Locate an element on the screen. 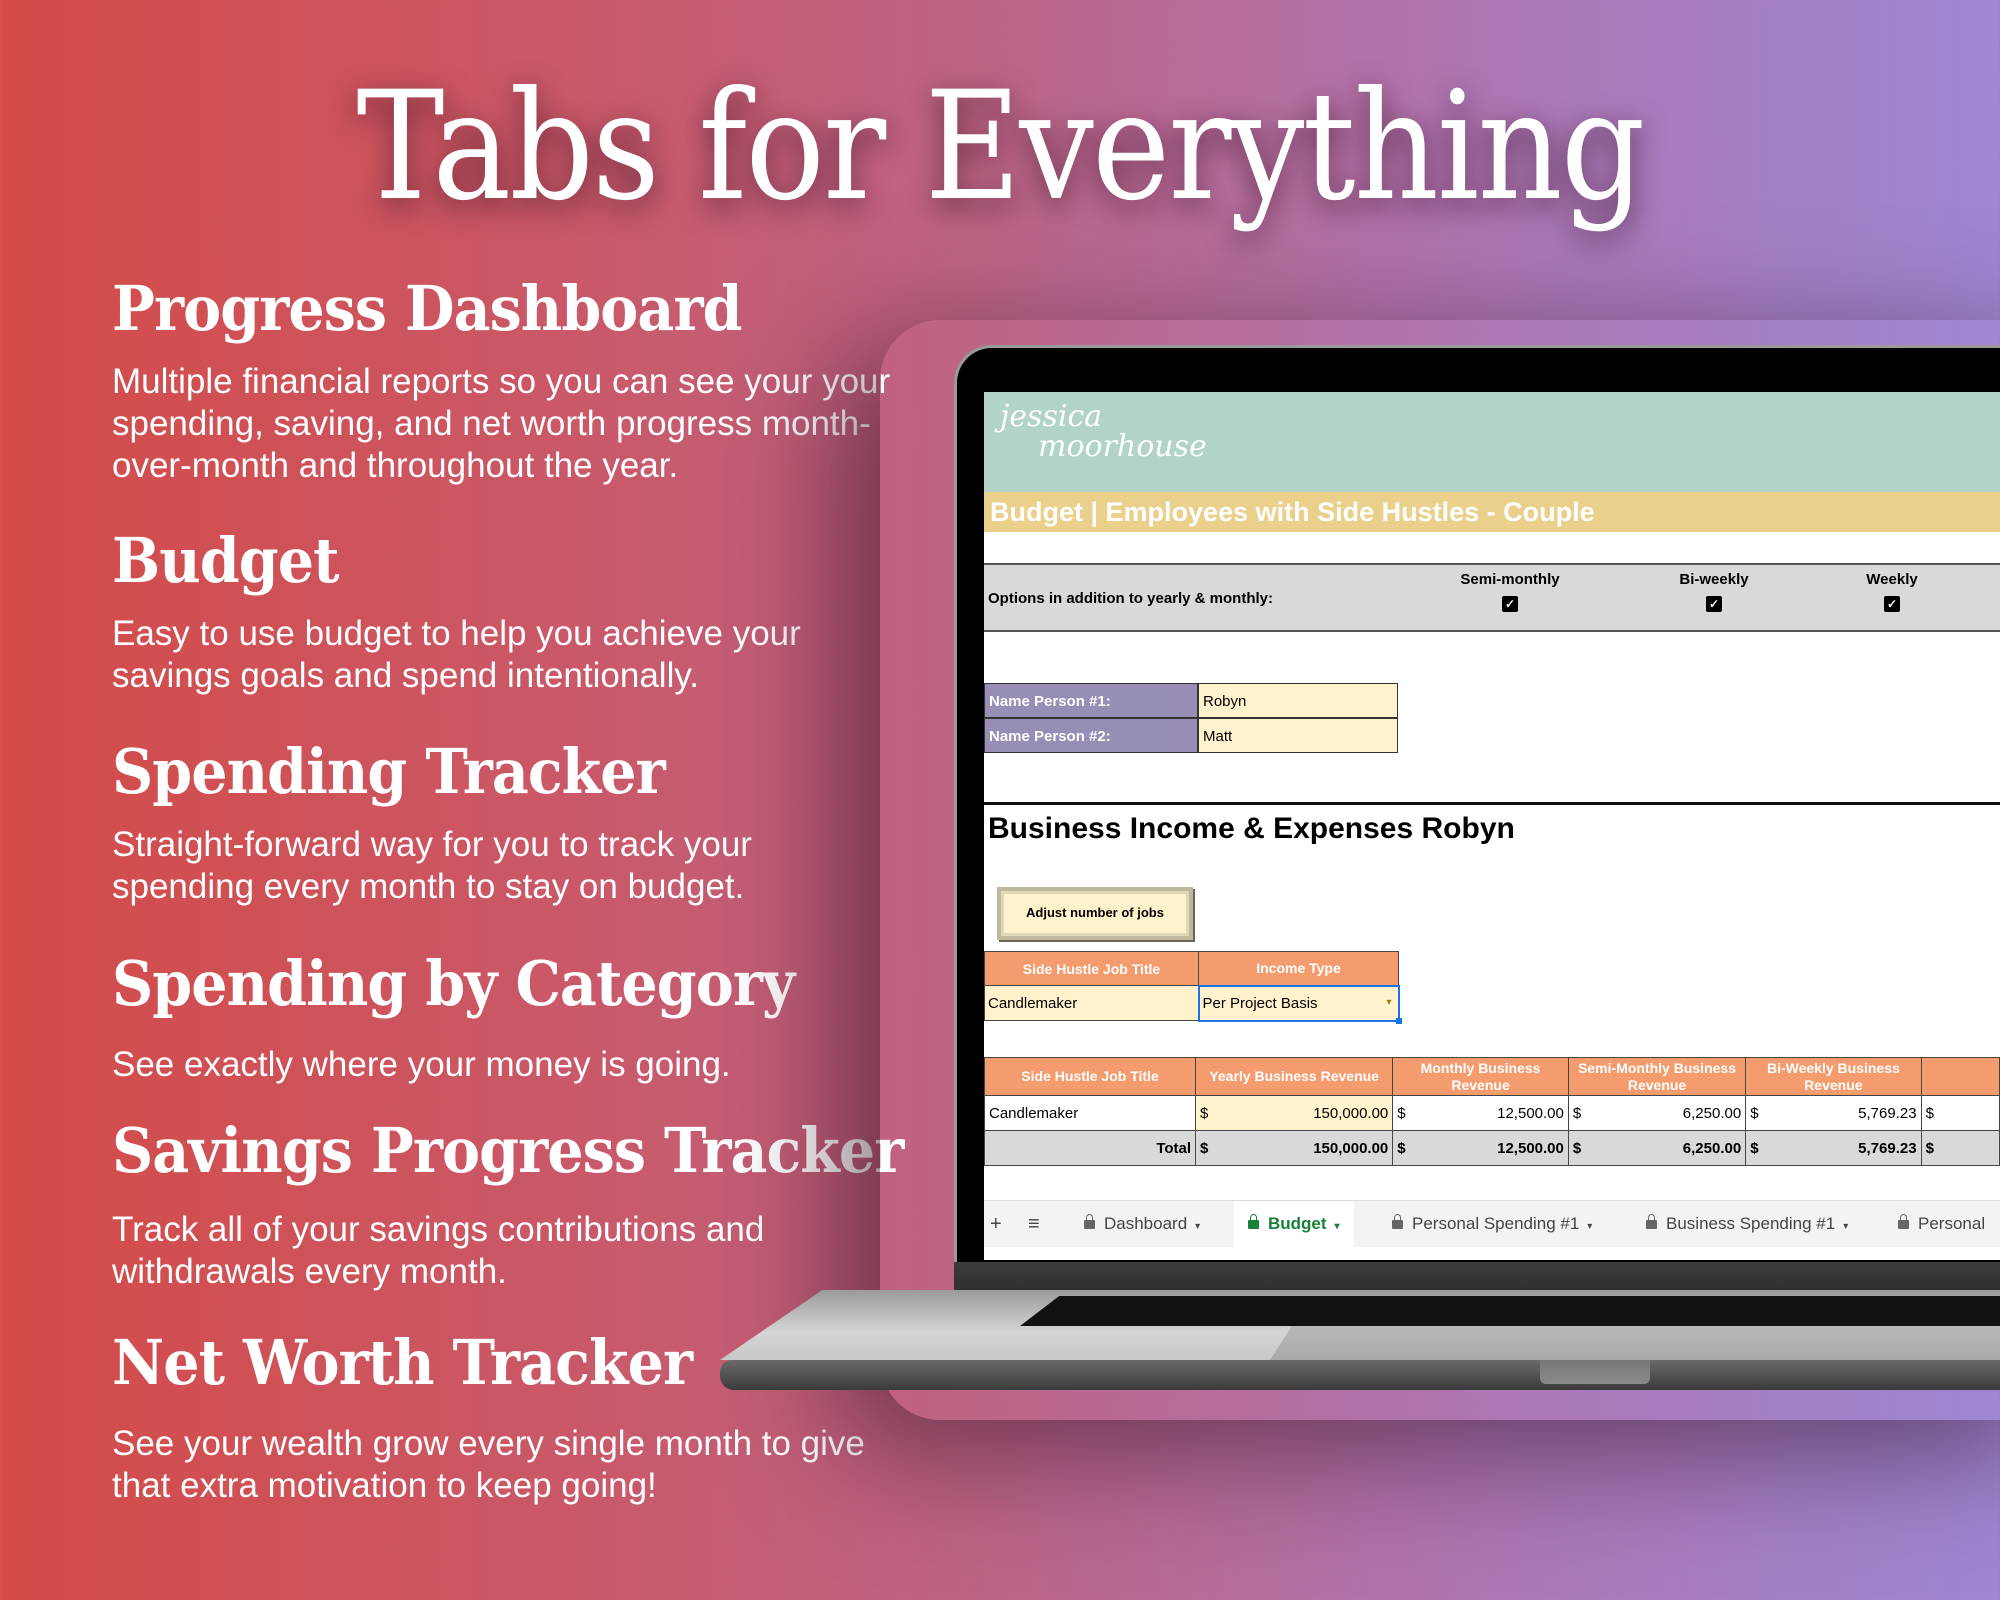 The image size is (2000, 1600). column-header: Income Type is located at coordinates (1298, 968).